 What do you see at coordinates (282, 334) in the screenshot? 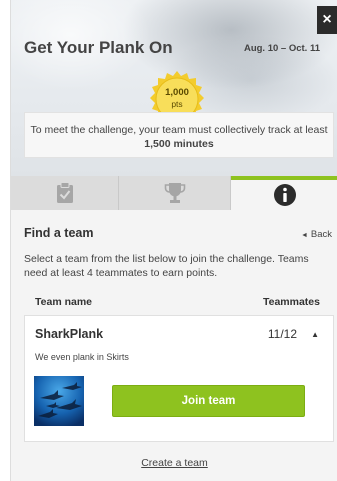
I see `team-member-count: 11/12` at bounding box center [282, 334].